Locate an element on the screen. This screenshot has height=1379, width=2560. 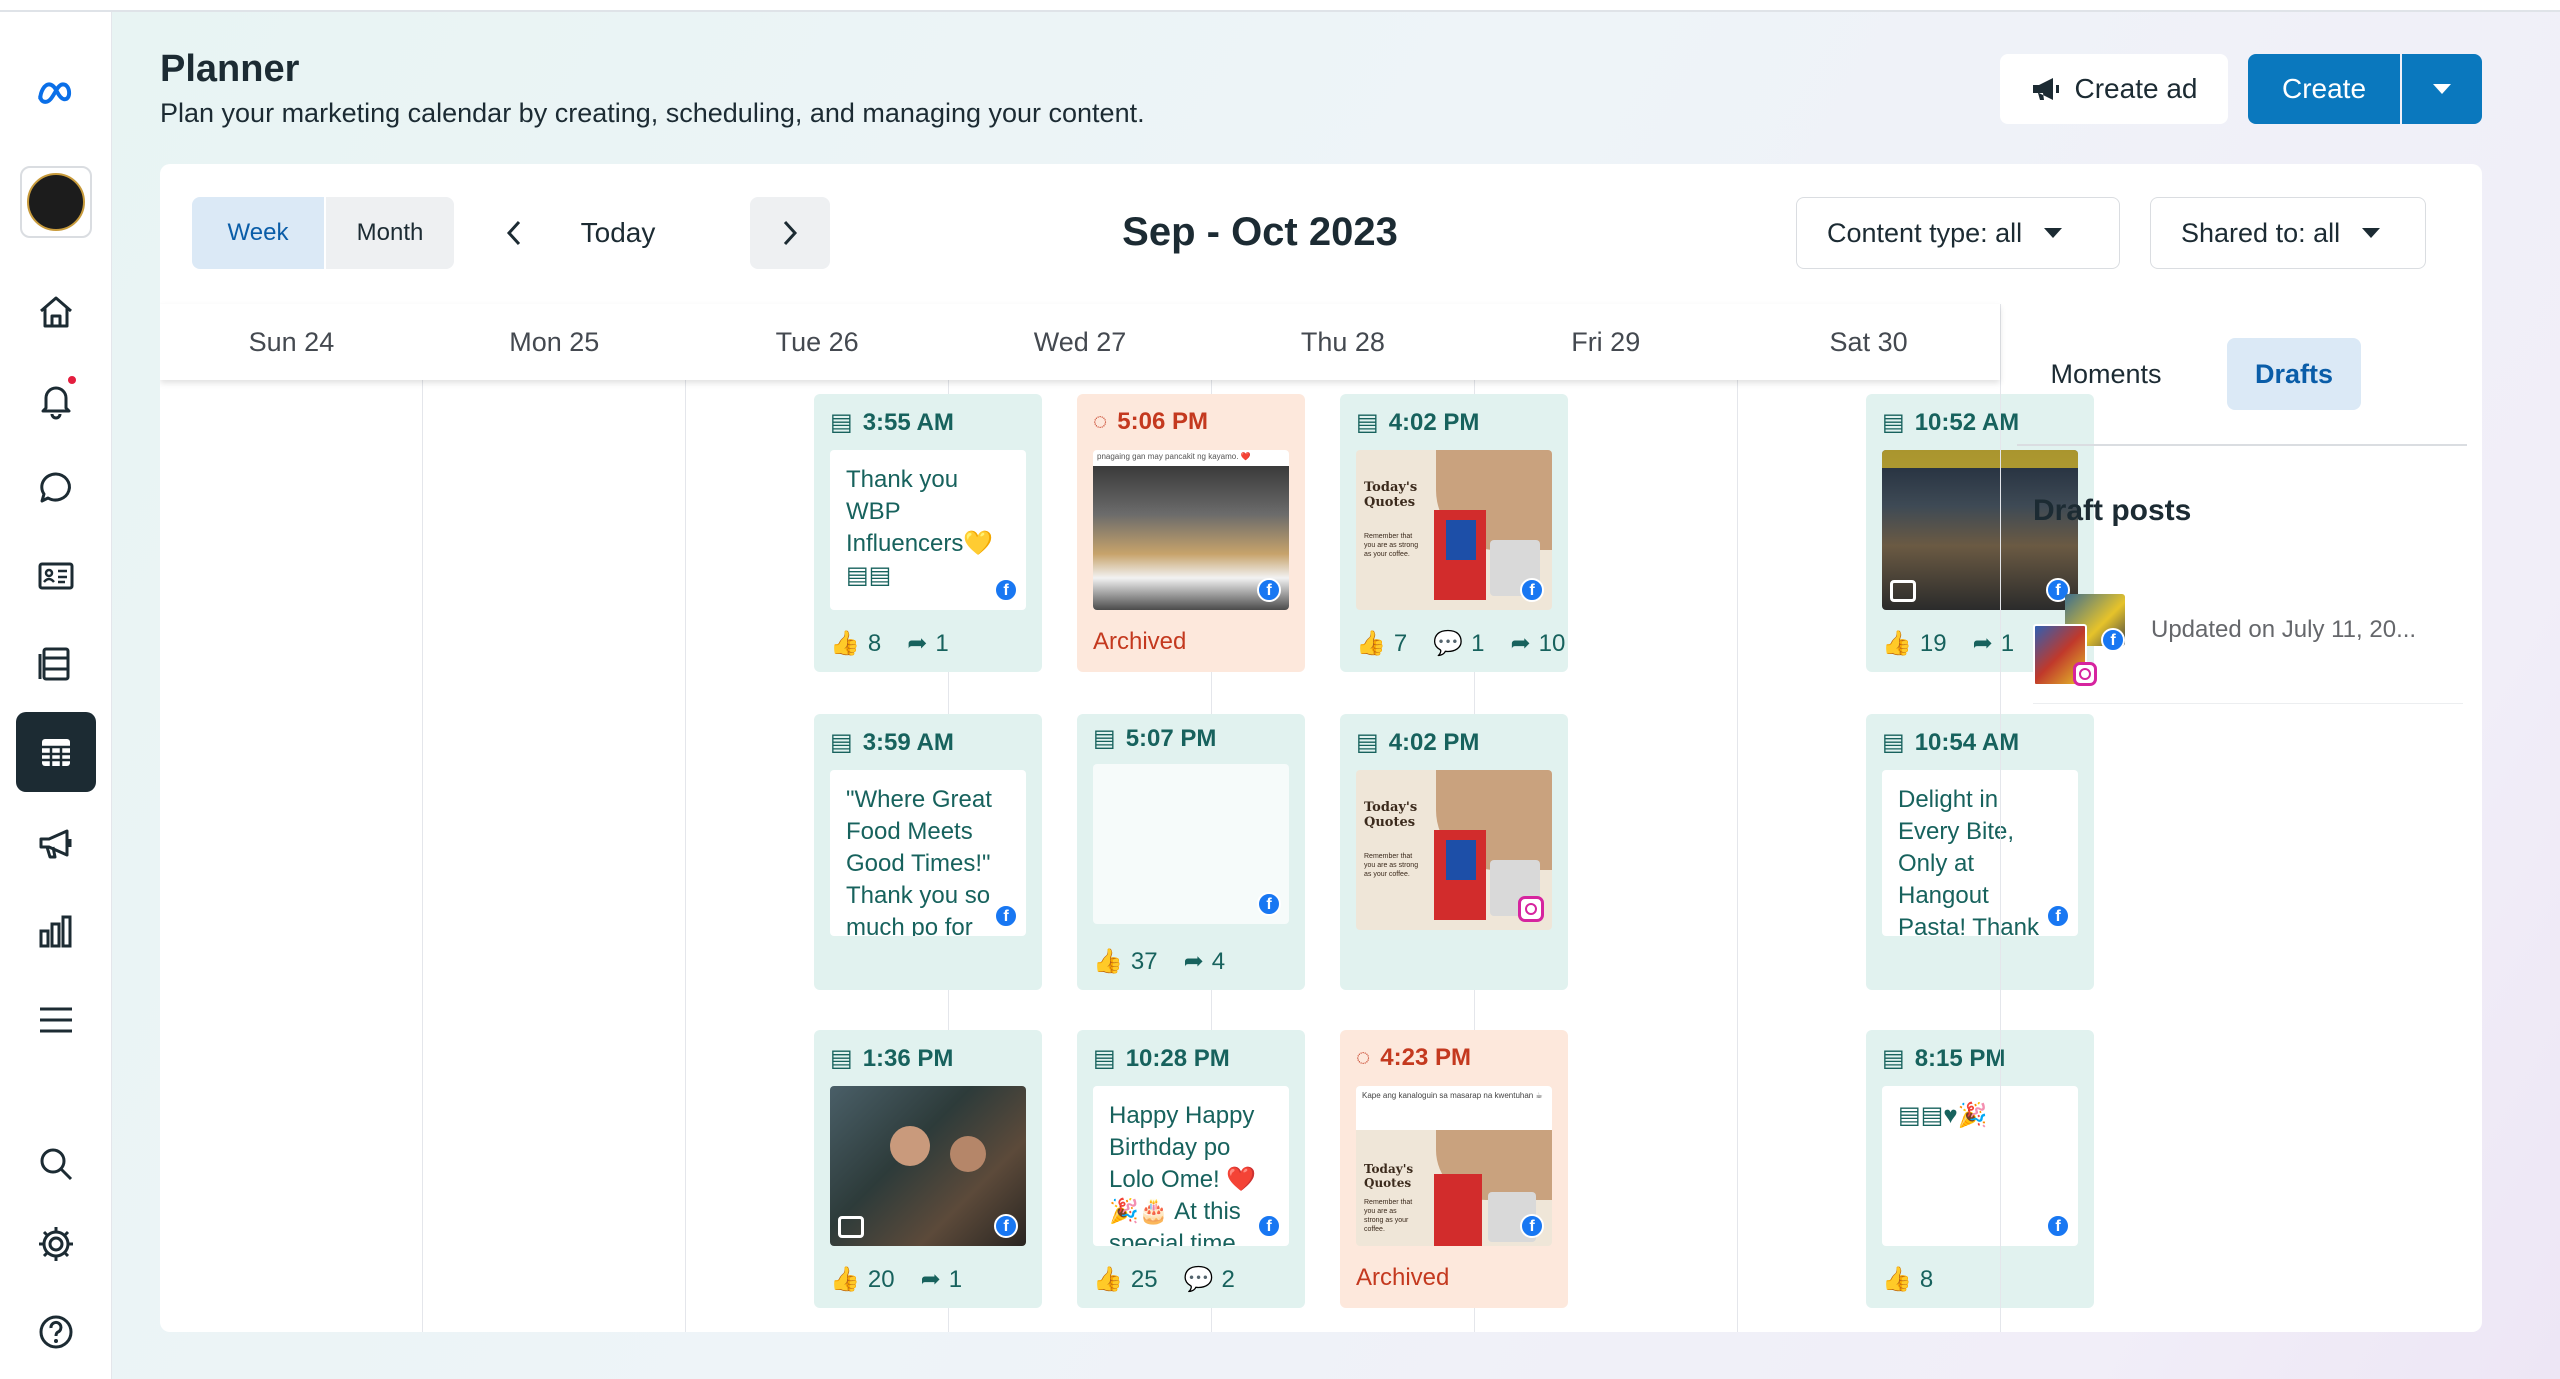
post-time: ▤ 5:07 PM is located at coordinates (1155, 738).